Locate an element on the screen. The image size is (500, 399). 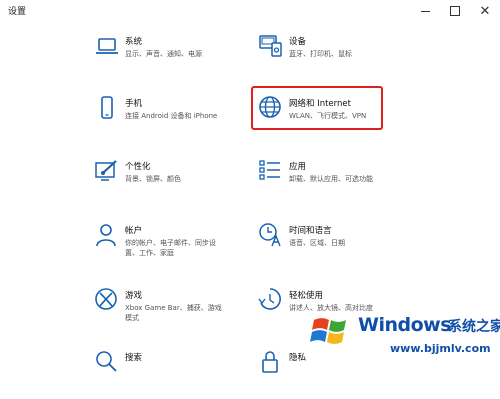
tile-title: 搜索 is located at coordinates (134, 358).